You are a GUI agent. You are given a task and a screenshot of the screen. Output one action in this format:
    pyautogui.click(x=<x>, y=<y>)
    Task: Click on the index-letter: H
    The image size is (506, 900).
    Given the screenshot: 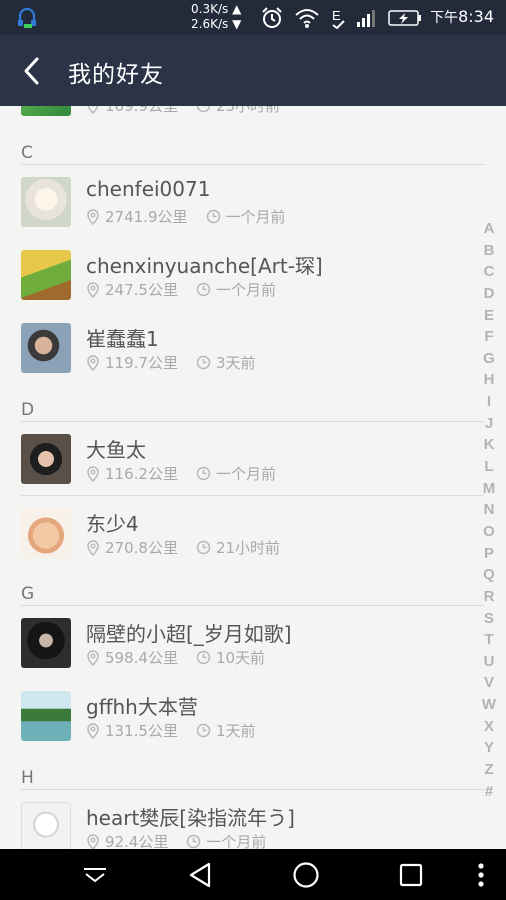 What is the action you would take?
    pyautogui.click(x=489, y=380)
    